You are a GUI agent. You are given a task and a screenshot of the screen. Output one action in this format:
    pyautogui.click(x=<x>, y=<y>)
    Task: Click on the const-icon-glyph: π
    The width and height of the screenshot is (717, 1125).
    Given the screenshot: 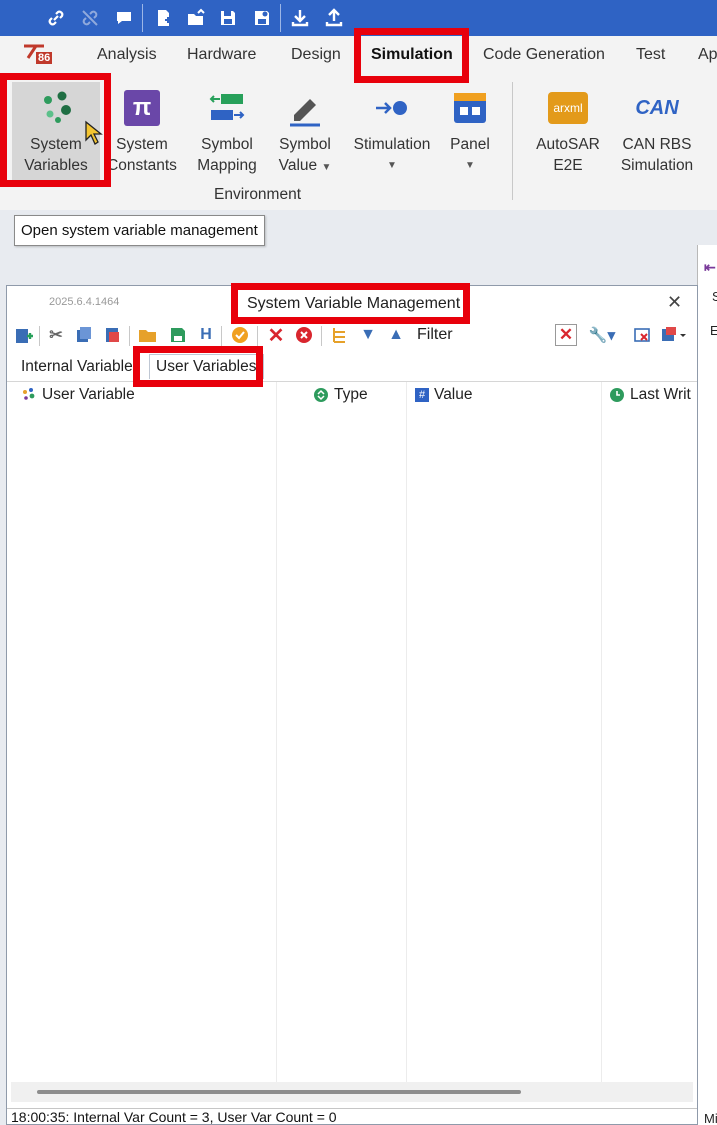 What is the action you would take?
    pyautogui.click(x=142, y=108)
    